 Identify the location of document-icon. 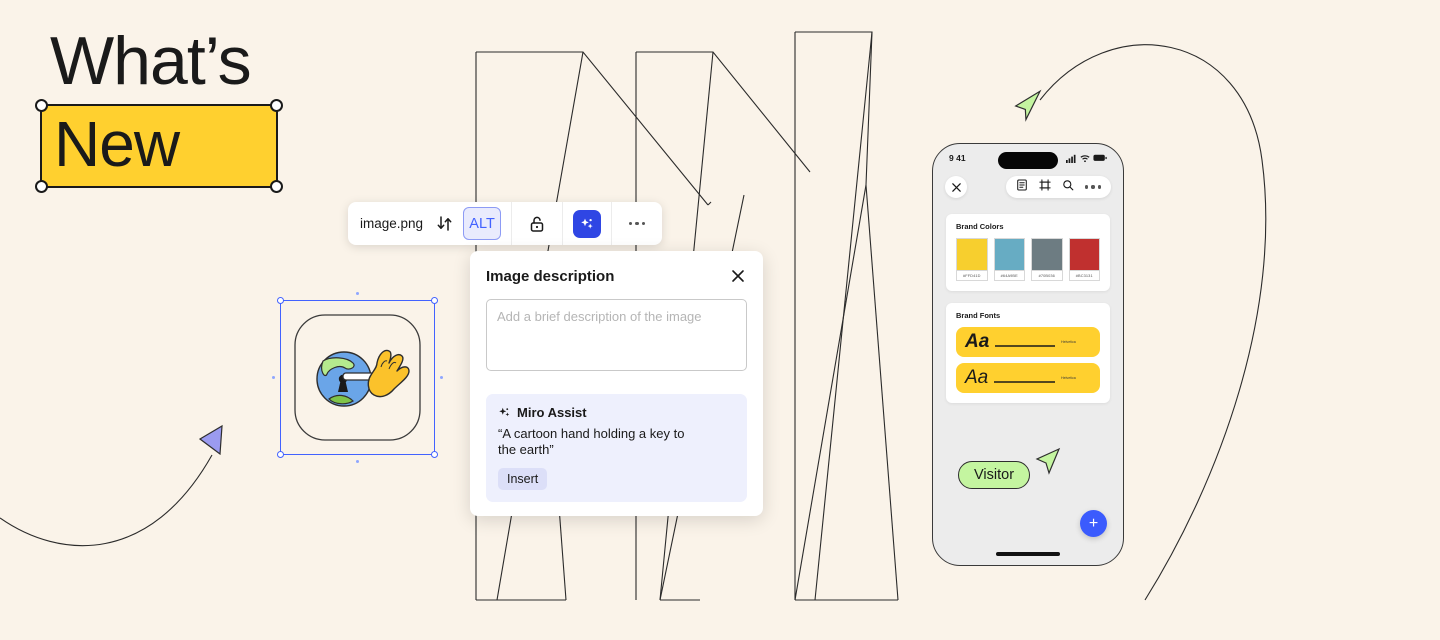
(1022, 187).